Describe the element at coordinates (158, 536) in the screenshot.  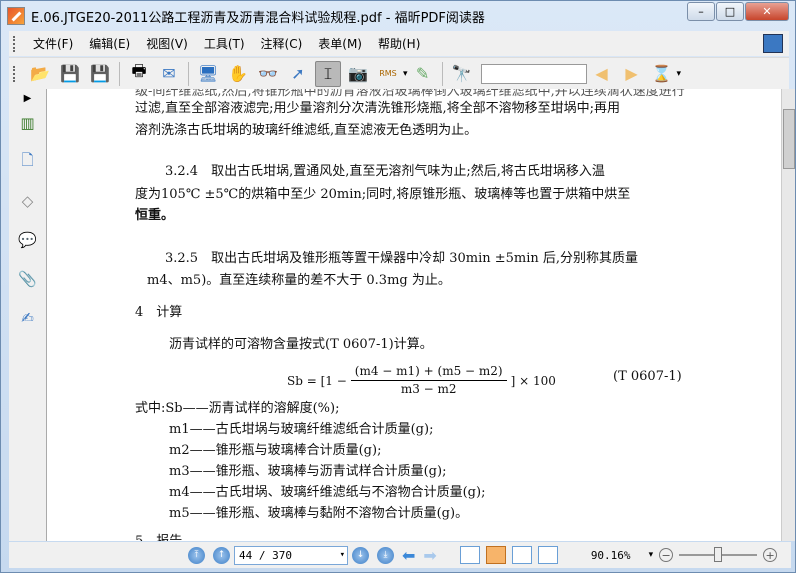
I see `section-heading: 5 报告` at that location.